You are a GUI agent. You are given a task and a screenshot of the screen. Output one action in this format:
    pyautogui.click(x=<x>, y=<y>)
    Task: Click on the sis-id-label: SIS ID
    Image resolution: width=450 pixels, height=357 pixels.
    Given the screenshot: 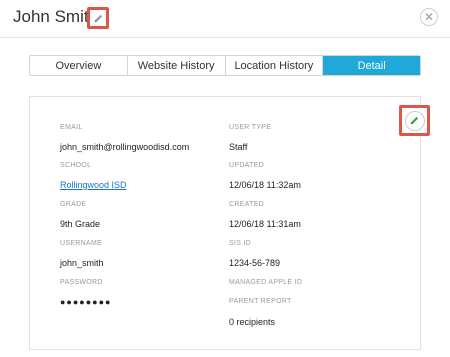 What is the action you would take?
    pyautogui.click(x=240, y=243)
    